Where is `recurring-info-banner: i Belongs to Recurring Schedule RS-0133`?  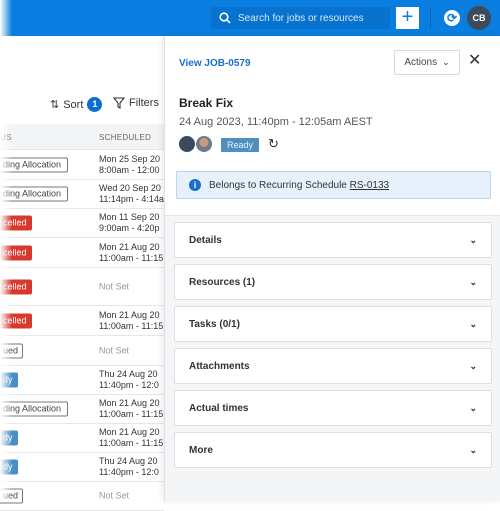
recurring-info-banner: i Belongs to Recurring Schedule RS-0133 is located at coordinates (333, 185).